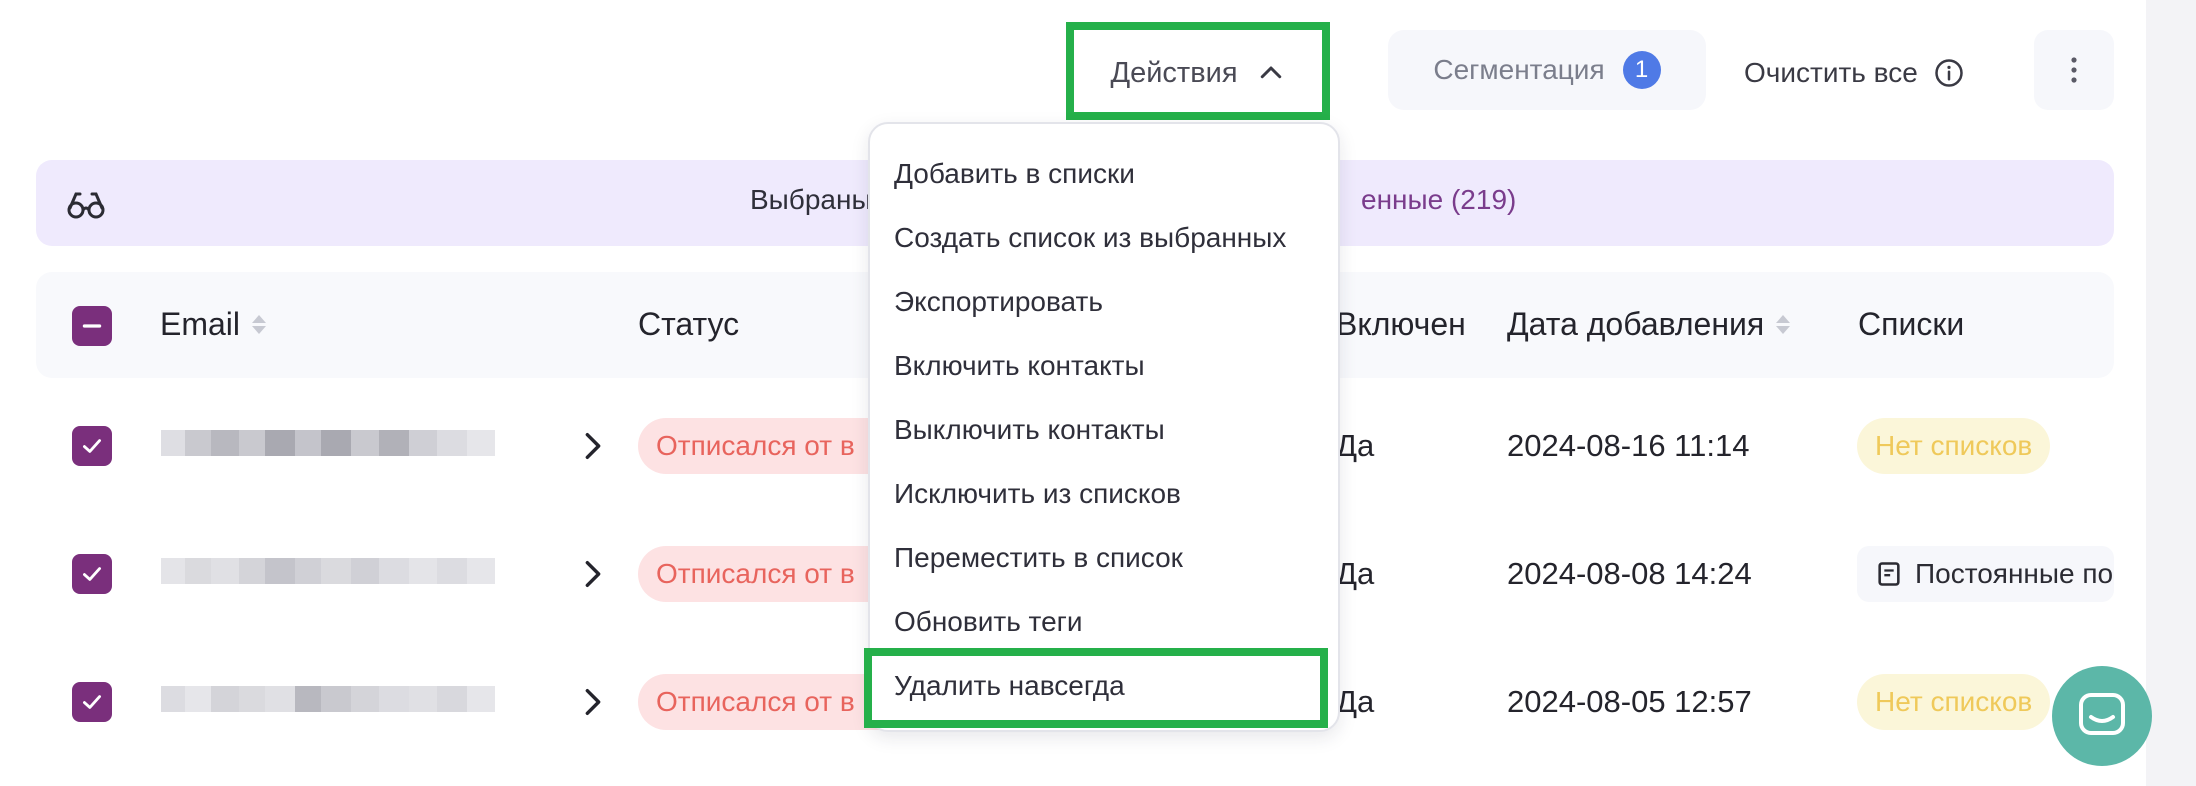 The width and height of the screenshot is (2196, 786). I want to click on actions-button-label: Действия, so click(1174, 72).